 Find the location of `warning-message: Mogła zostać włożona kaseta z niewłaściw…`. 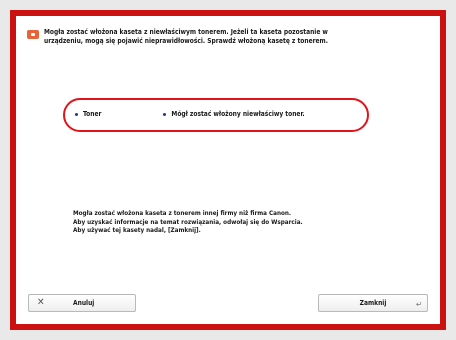

warning-message: Mogła zostać włożona kaseta z niewłaściw… is located at coordinates (236, 37).